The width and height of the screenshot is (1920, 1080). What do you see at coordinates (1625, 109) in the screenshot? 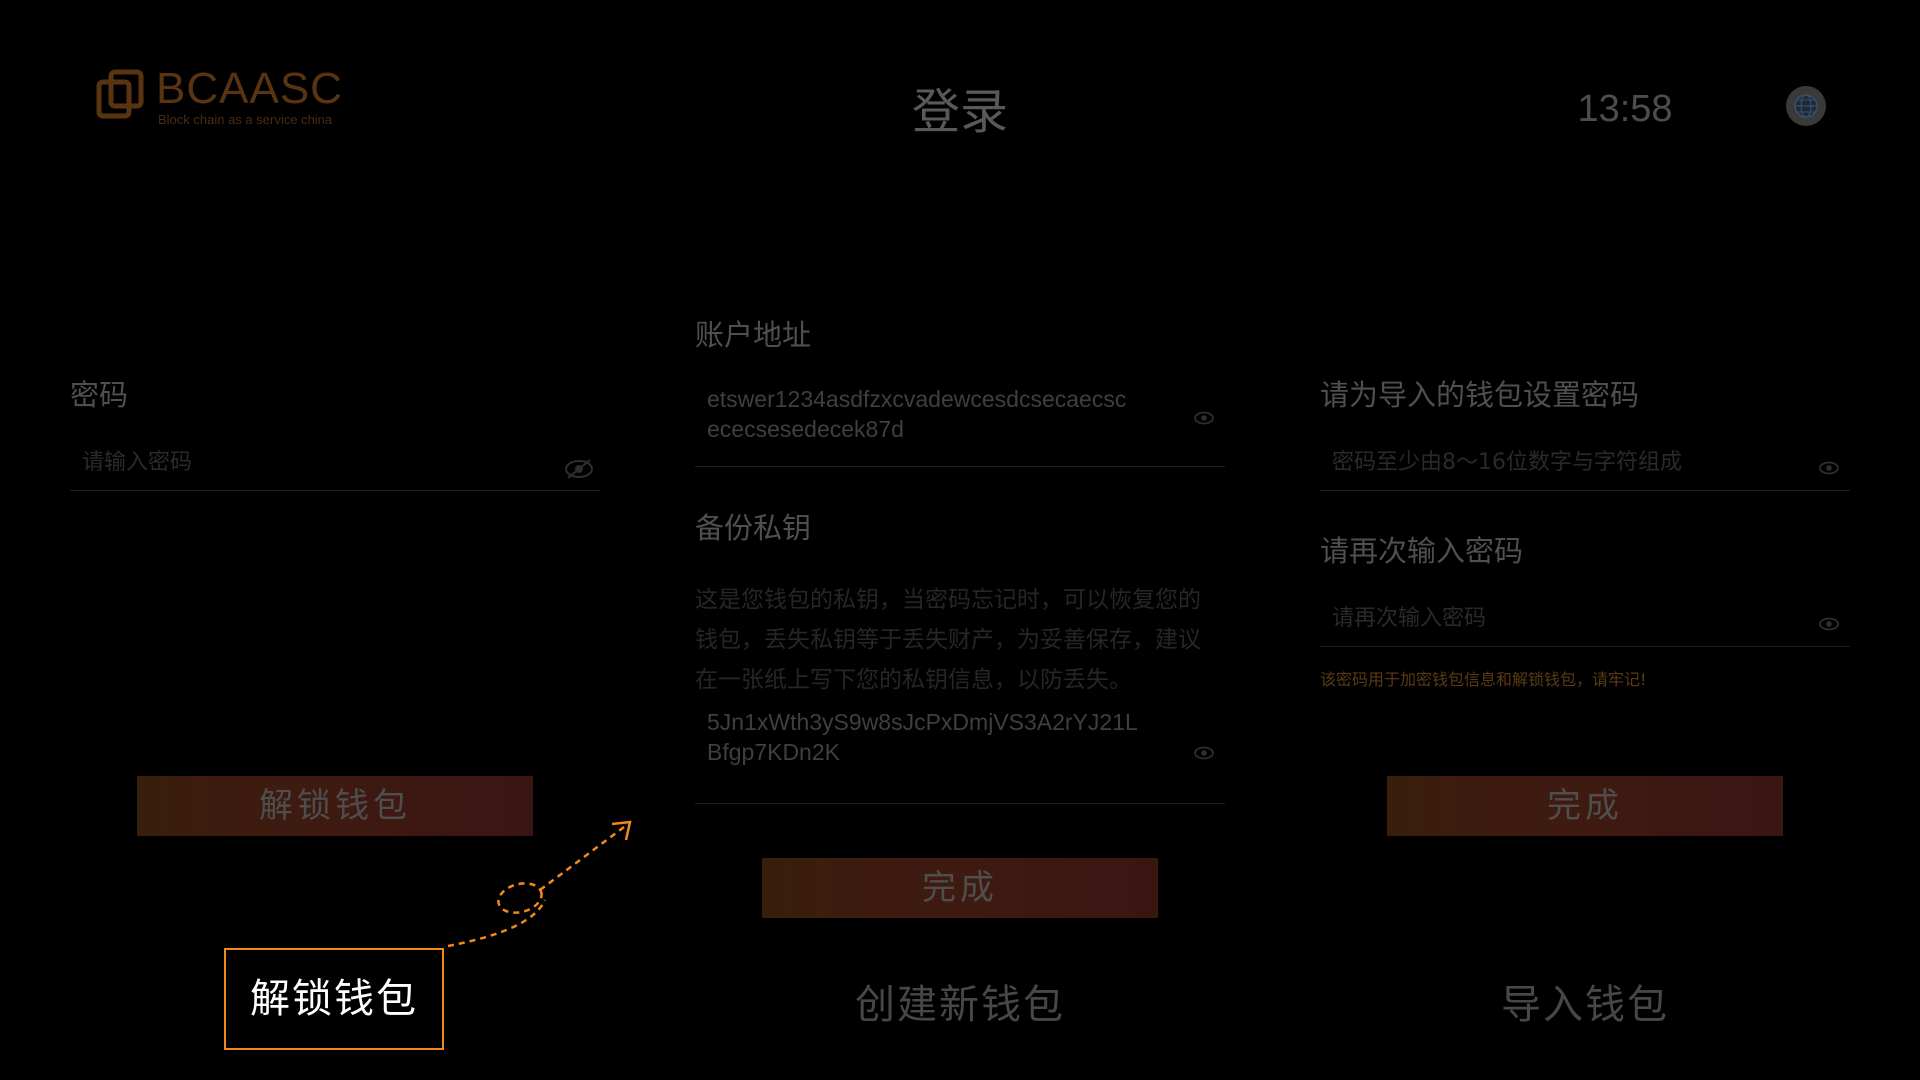
I see `clock-time: 13:58` at bounding box center [1625, 109].